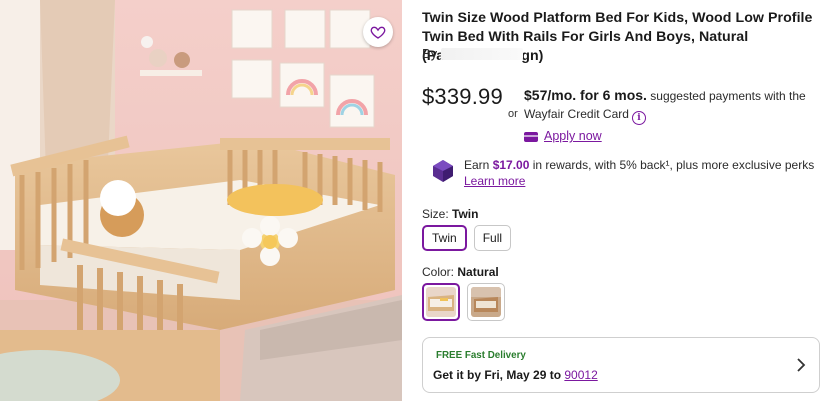  I want to click on swatch-natural-thumbnail, so click(441, 302).